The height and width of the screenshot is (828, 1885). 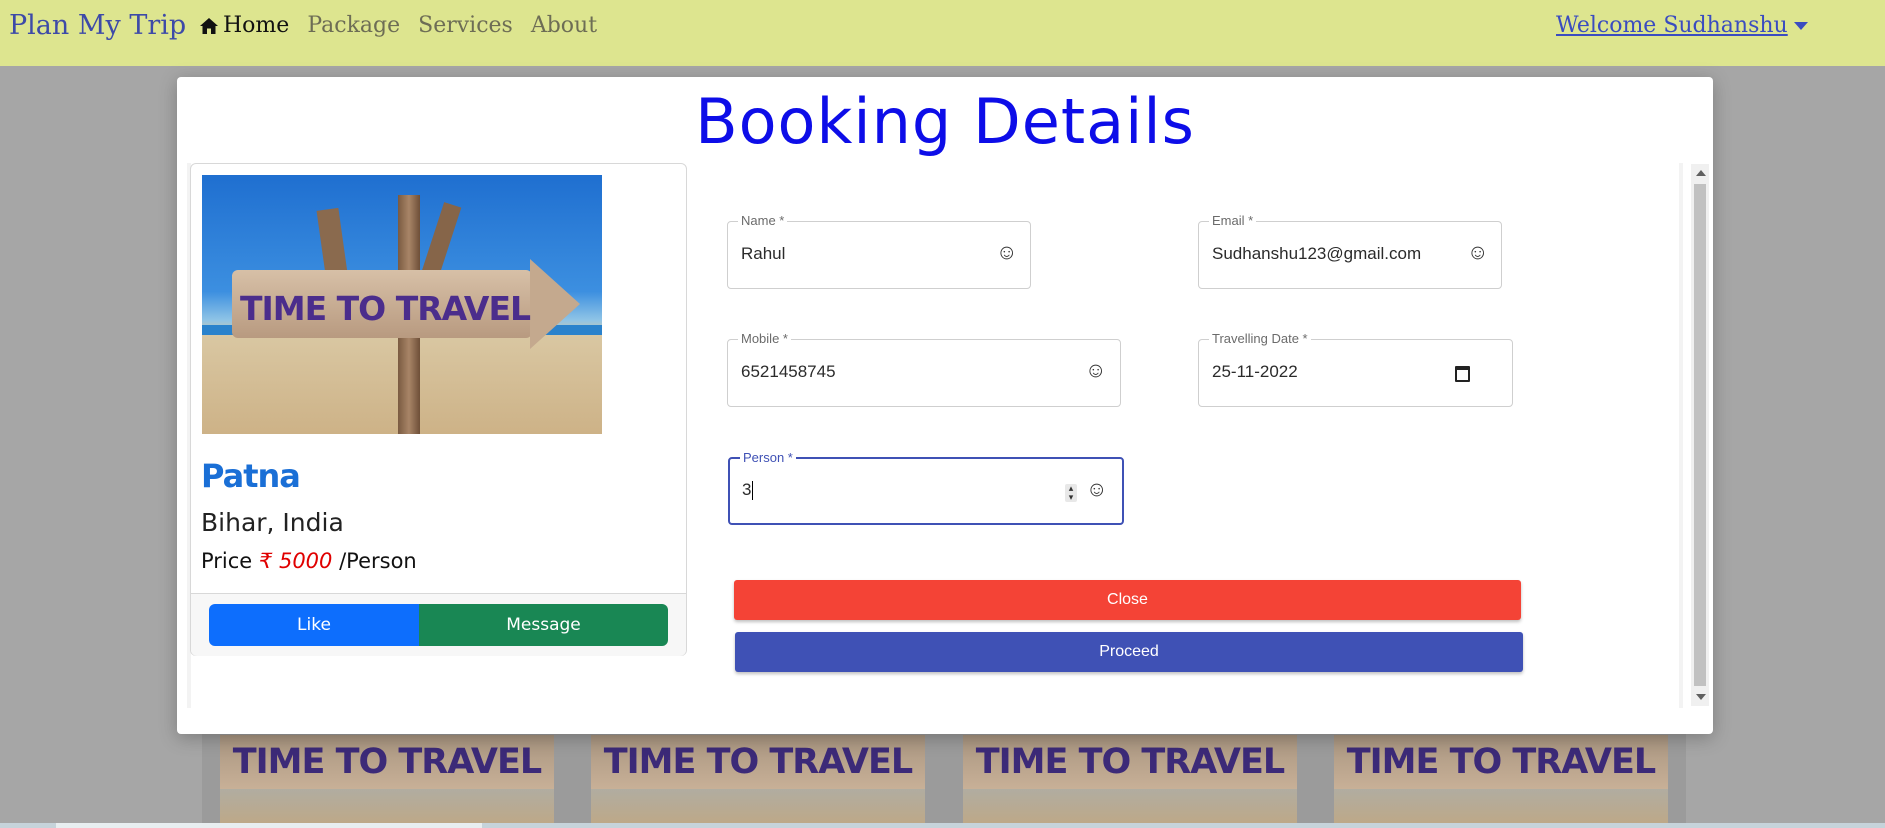 I want to click on message-button: Message, so click(x=543, y=625).